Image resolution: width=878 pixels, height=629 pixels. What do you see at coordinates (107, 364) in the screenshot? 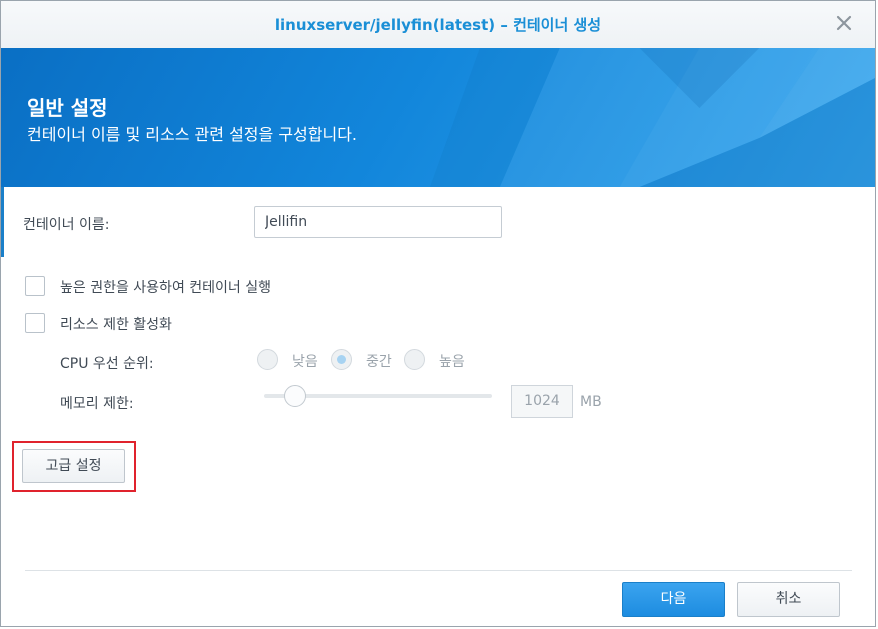
I see `cpu-priority-label: CPU 우선 순위:` at bounding box center [107, 364].